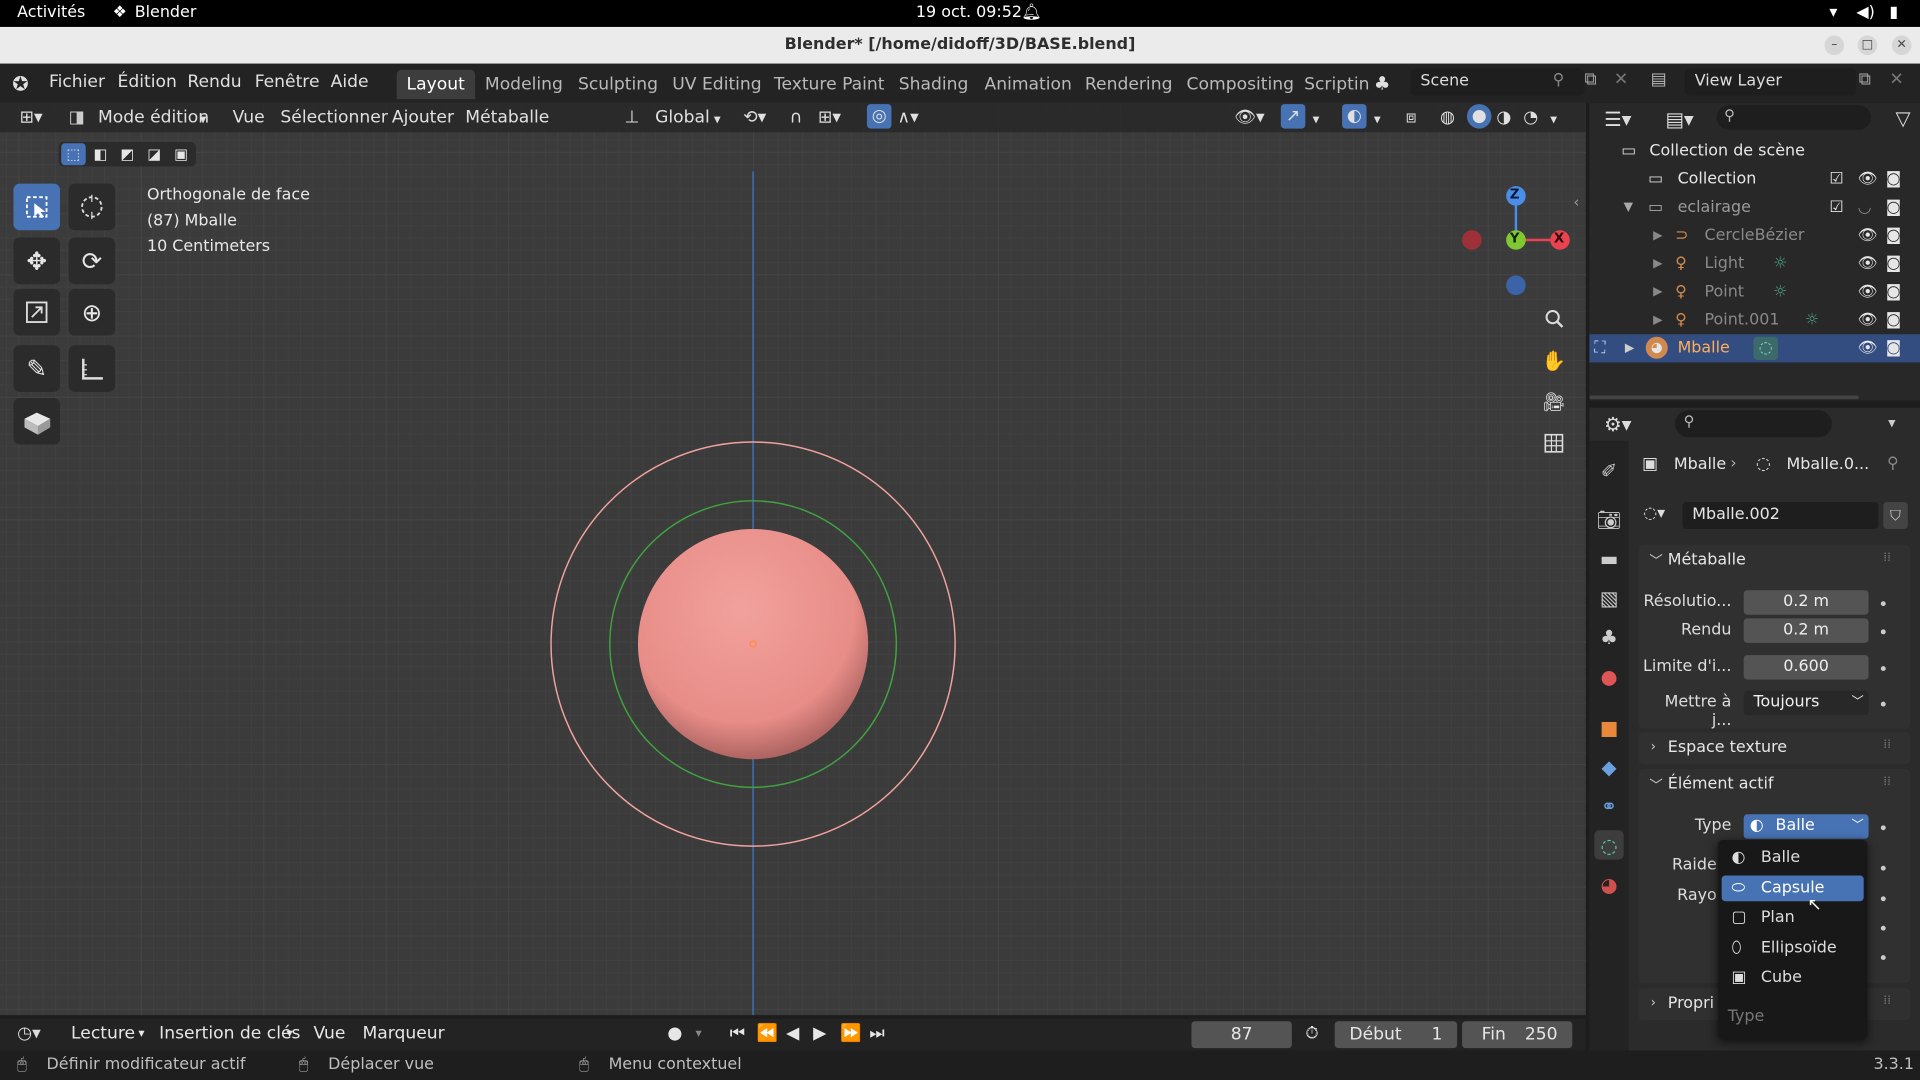  Describe the element at coordinates (1893, 463) in the screenshot. I see `pin-icon: ⚲` at that location.